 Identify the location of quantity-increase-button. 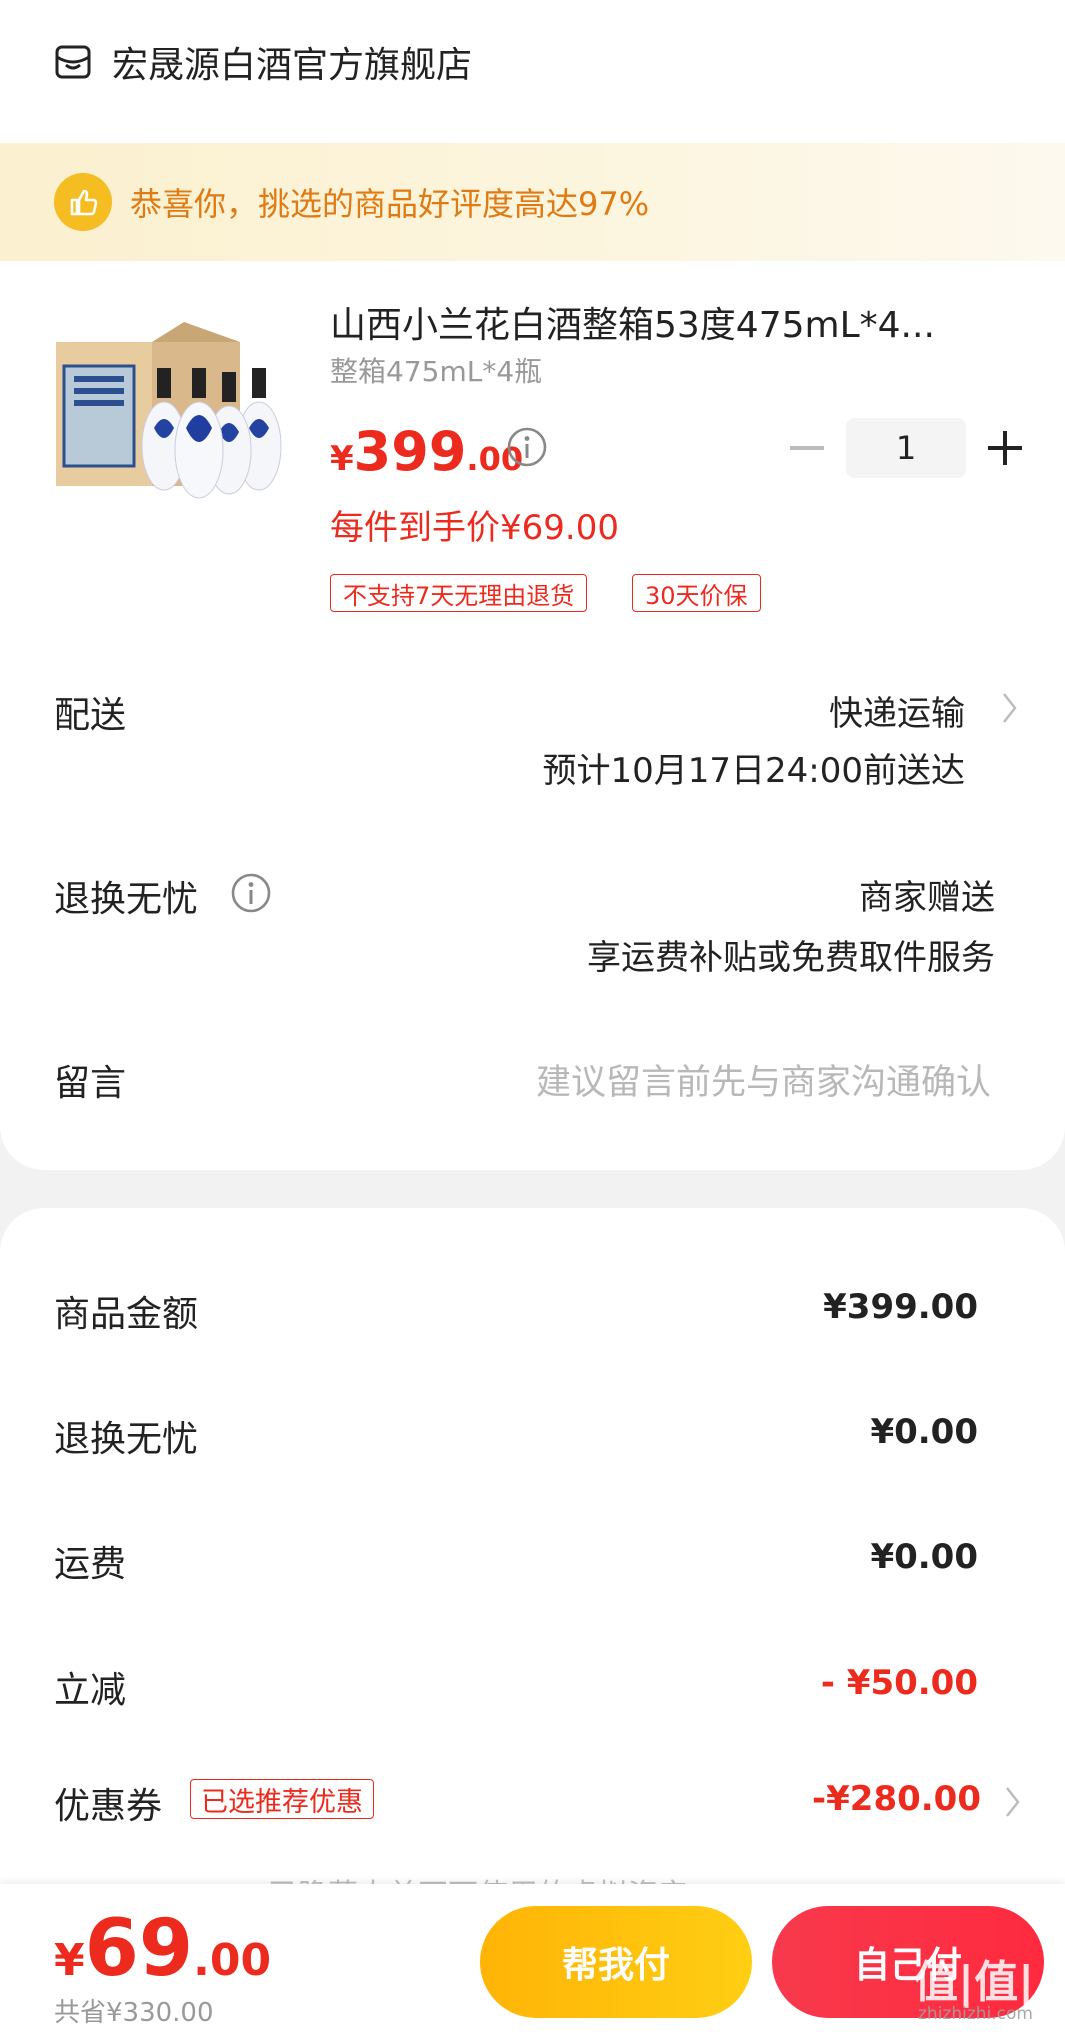
(1005, 448).